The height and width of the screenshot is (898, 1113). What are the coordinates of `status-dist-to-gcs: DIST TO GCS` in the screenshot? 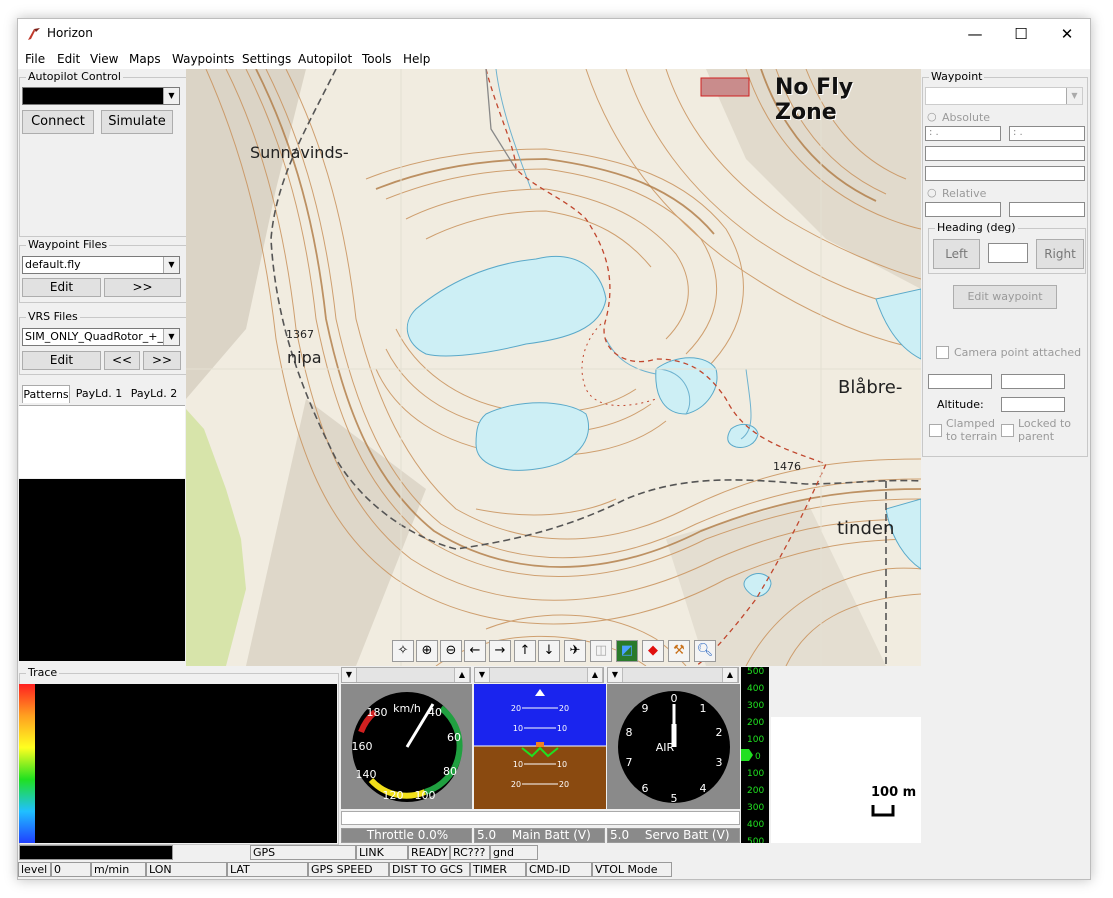 It's located at (429, 869).